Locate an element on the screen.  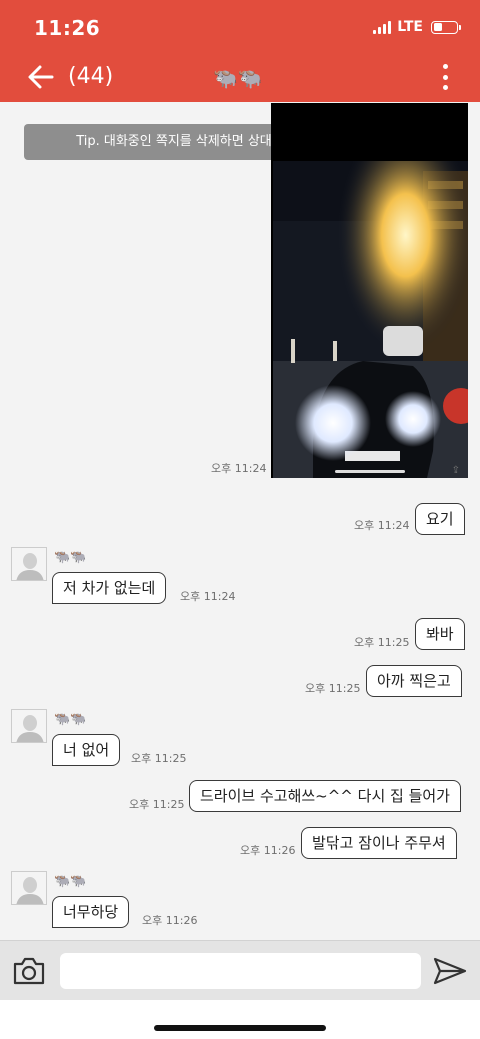
chat-title: 🐃🐃 is located at coordinates (238, 78).